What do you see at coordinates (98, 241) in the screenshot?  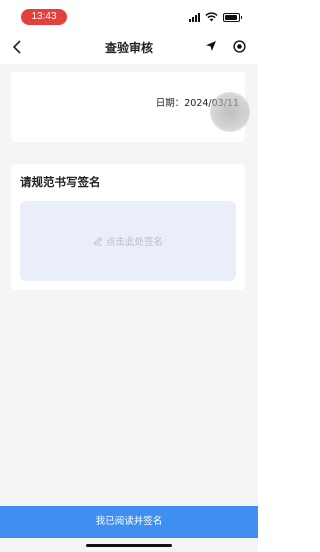 I see `pen-icon` at bounding box center [98, 241].